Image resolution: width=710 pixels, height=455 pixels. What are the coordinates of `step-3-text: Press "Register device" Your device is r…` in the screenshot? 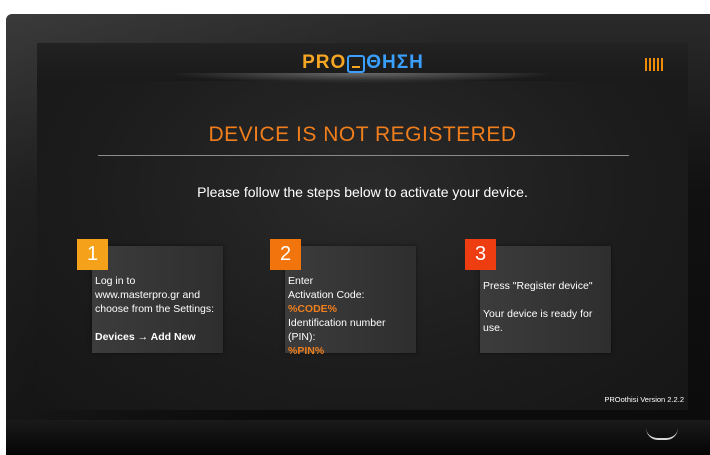 It's located at (546, 307).